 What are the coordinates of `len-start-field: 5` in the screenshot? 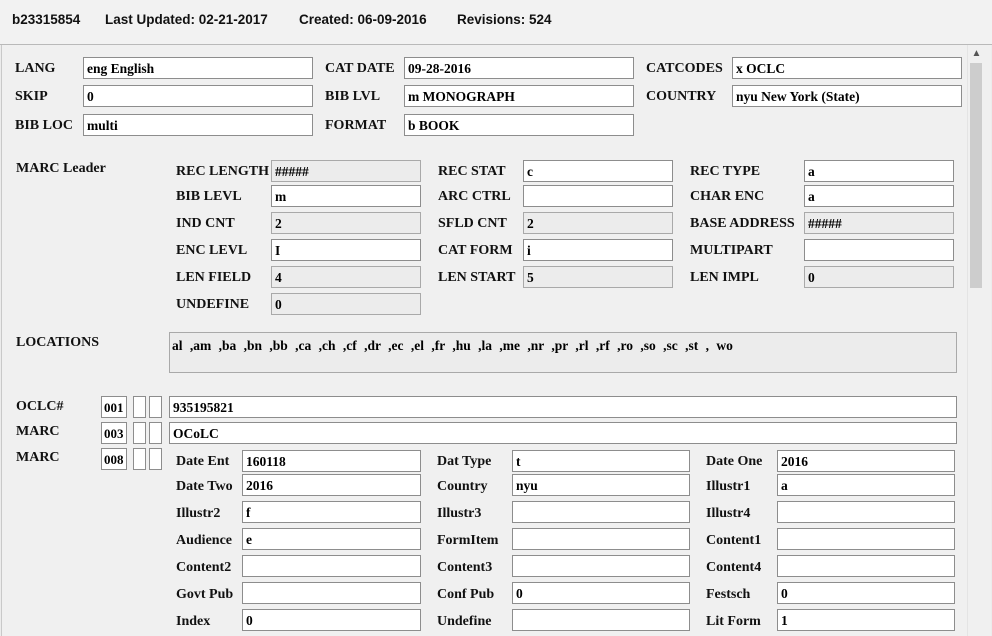 It's located at (598, 277).